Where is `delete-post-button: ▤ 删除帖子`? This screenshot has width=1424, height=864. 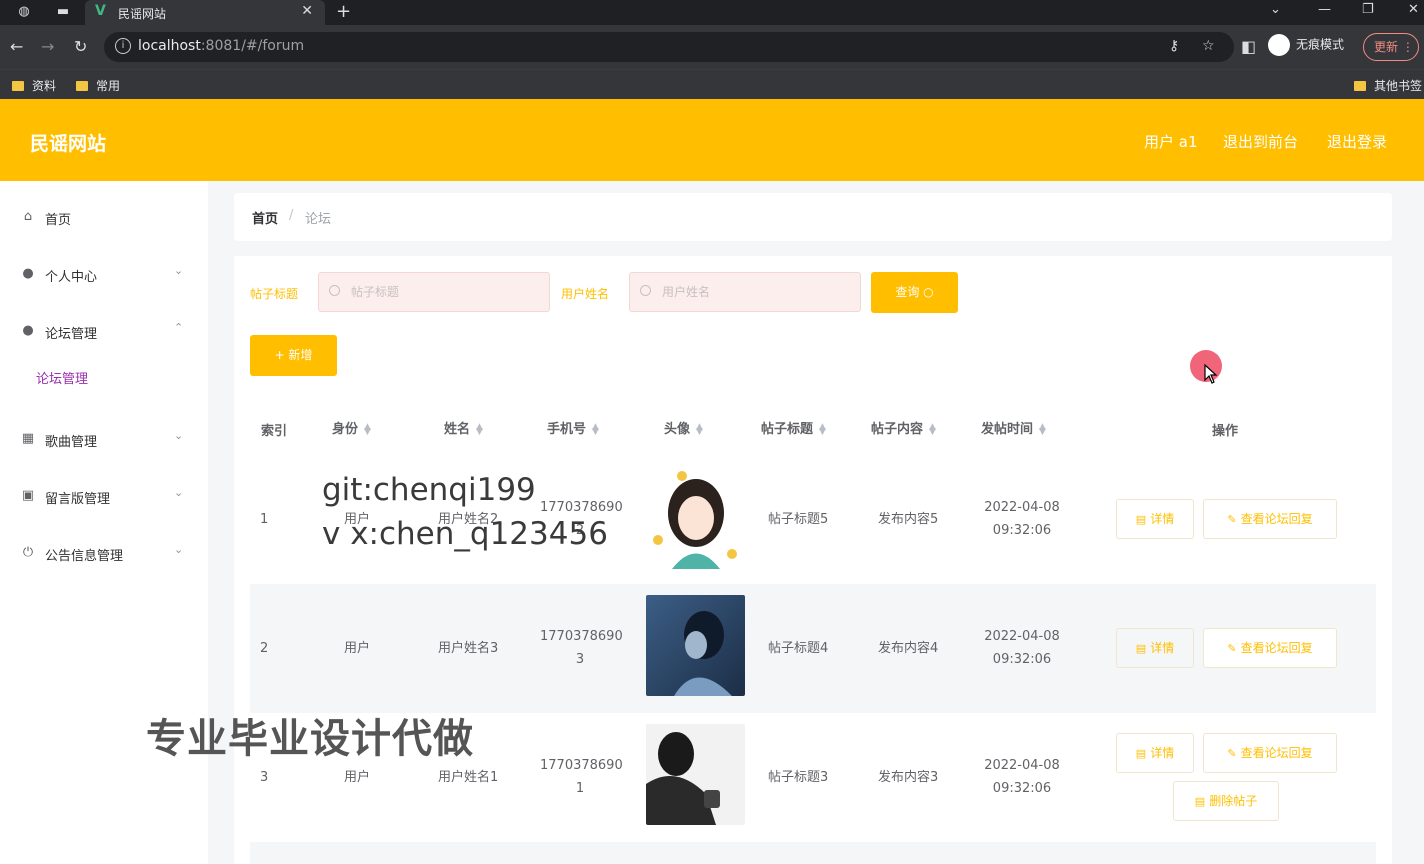
delete-post-button: ▤ 删除帖子 is located at coordinates (1226, 801).